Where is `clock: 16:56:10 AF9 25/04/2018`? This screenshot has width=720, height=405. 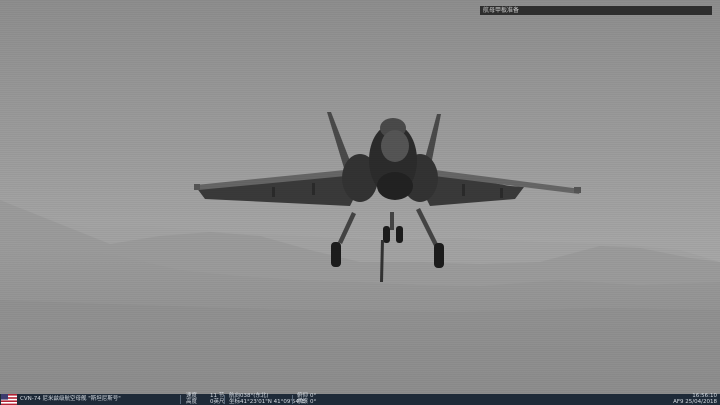 clock: 16:56:10 AF9 25/04/2018 is located at coordinates (695, 399).